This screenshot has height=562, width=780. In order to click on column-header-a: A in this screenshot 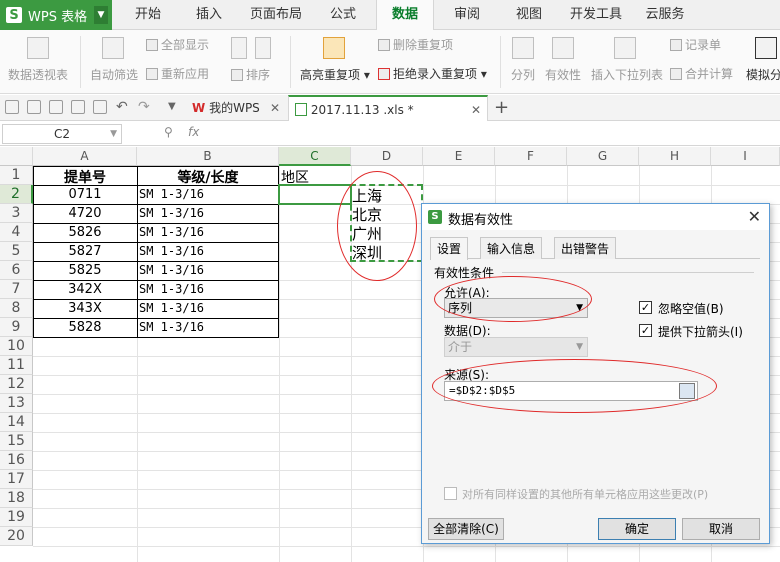, I will do `click(85, 156)`.